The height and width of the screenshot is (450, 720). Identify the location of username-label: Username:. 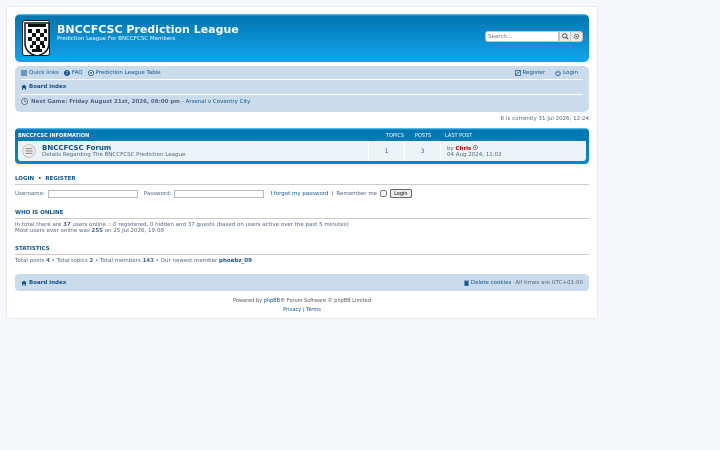
(30, 193).